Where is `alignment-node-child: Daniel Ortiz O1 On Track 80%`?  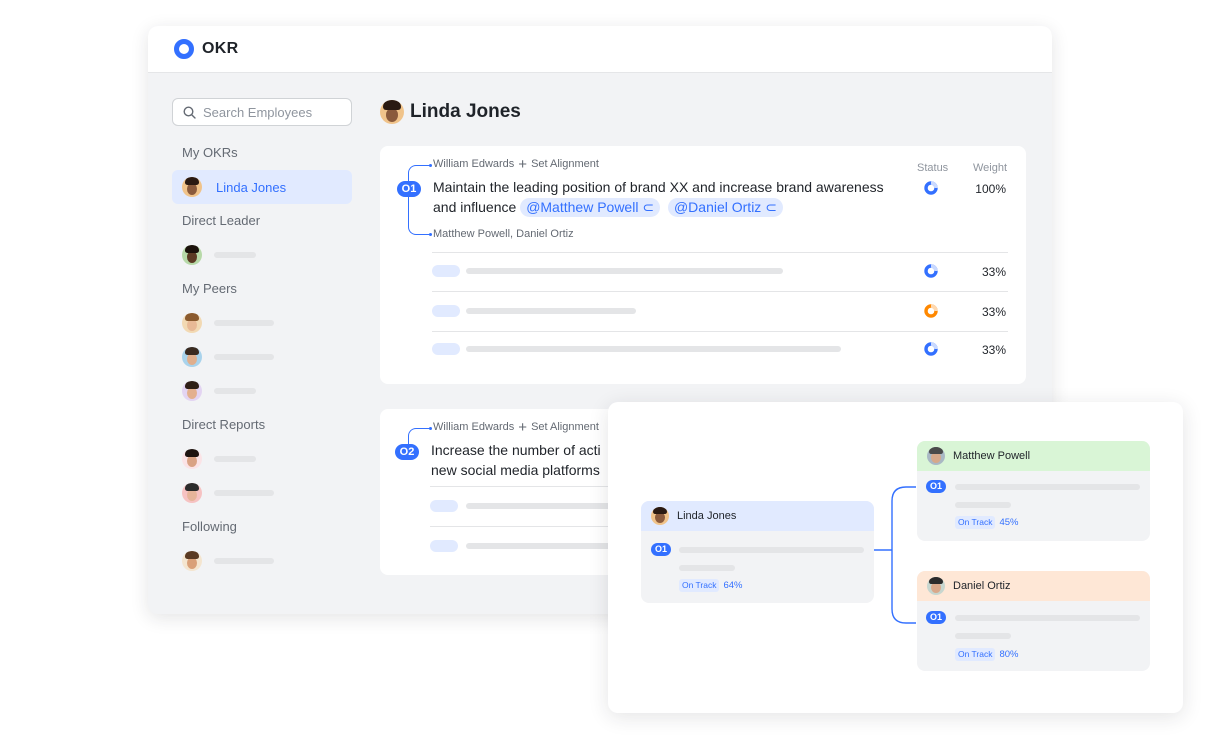 alignment-node-child: Daniel Ortiz O1 On Track 80% is located at coordinates (1033, 621).